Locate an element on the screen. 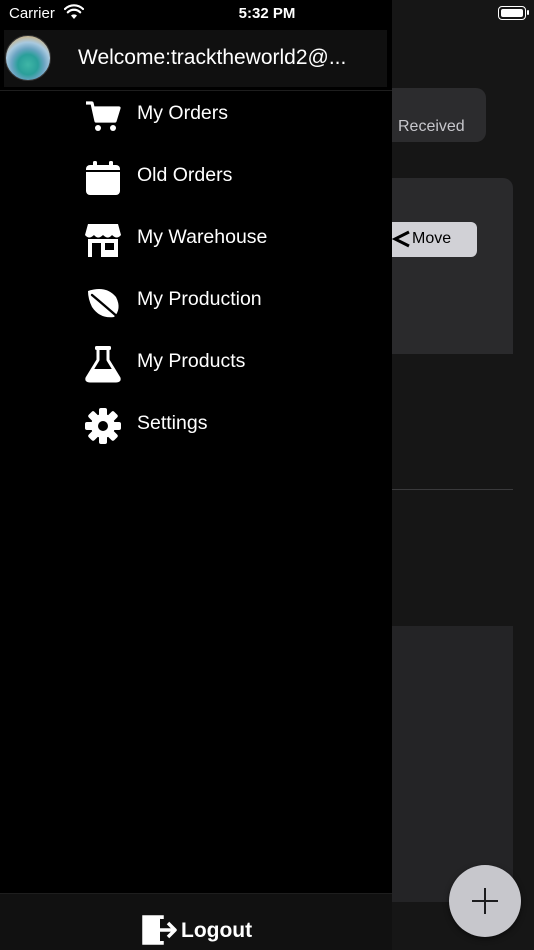 The image size is (534, 950). avatar is located at coordinates (28, 58).